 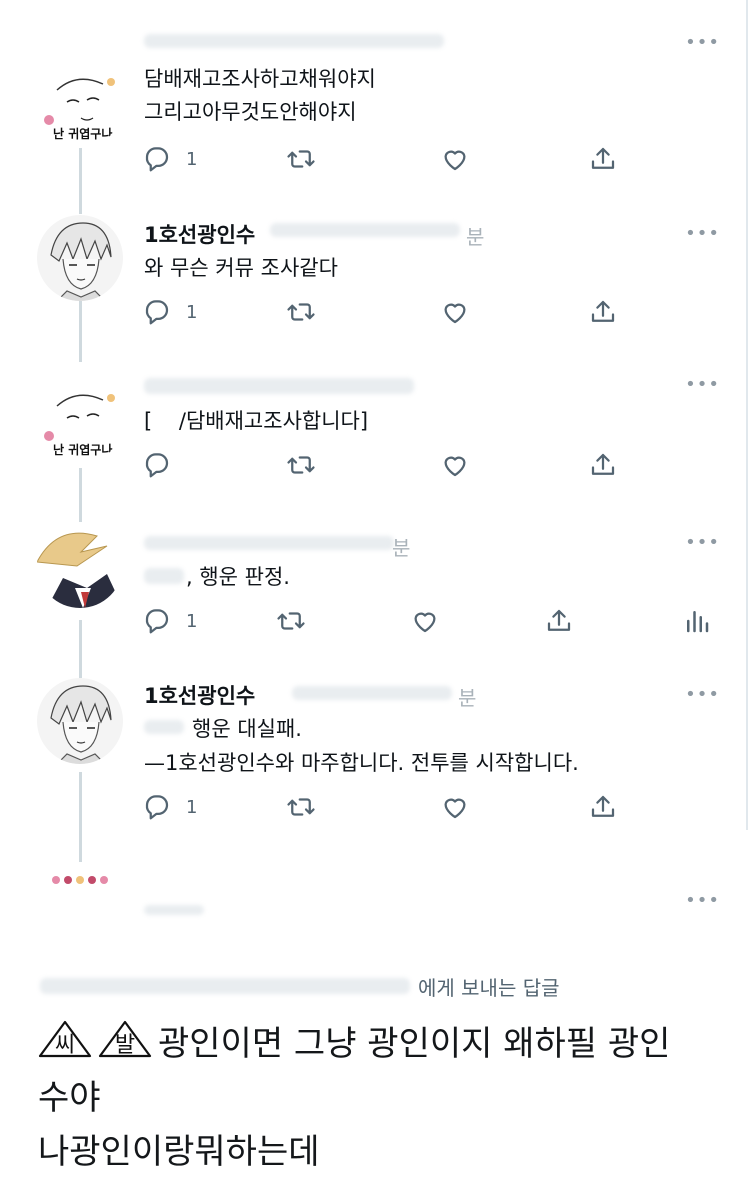 I want to click on compose-line: 씨 발 광인이면 그냥 광인이지 왜하필 광인, so click(x=378, y=1044).